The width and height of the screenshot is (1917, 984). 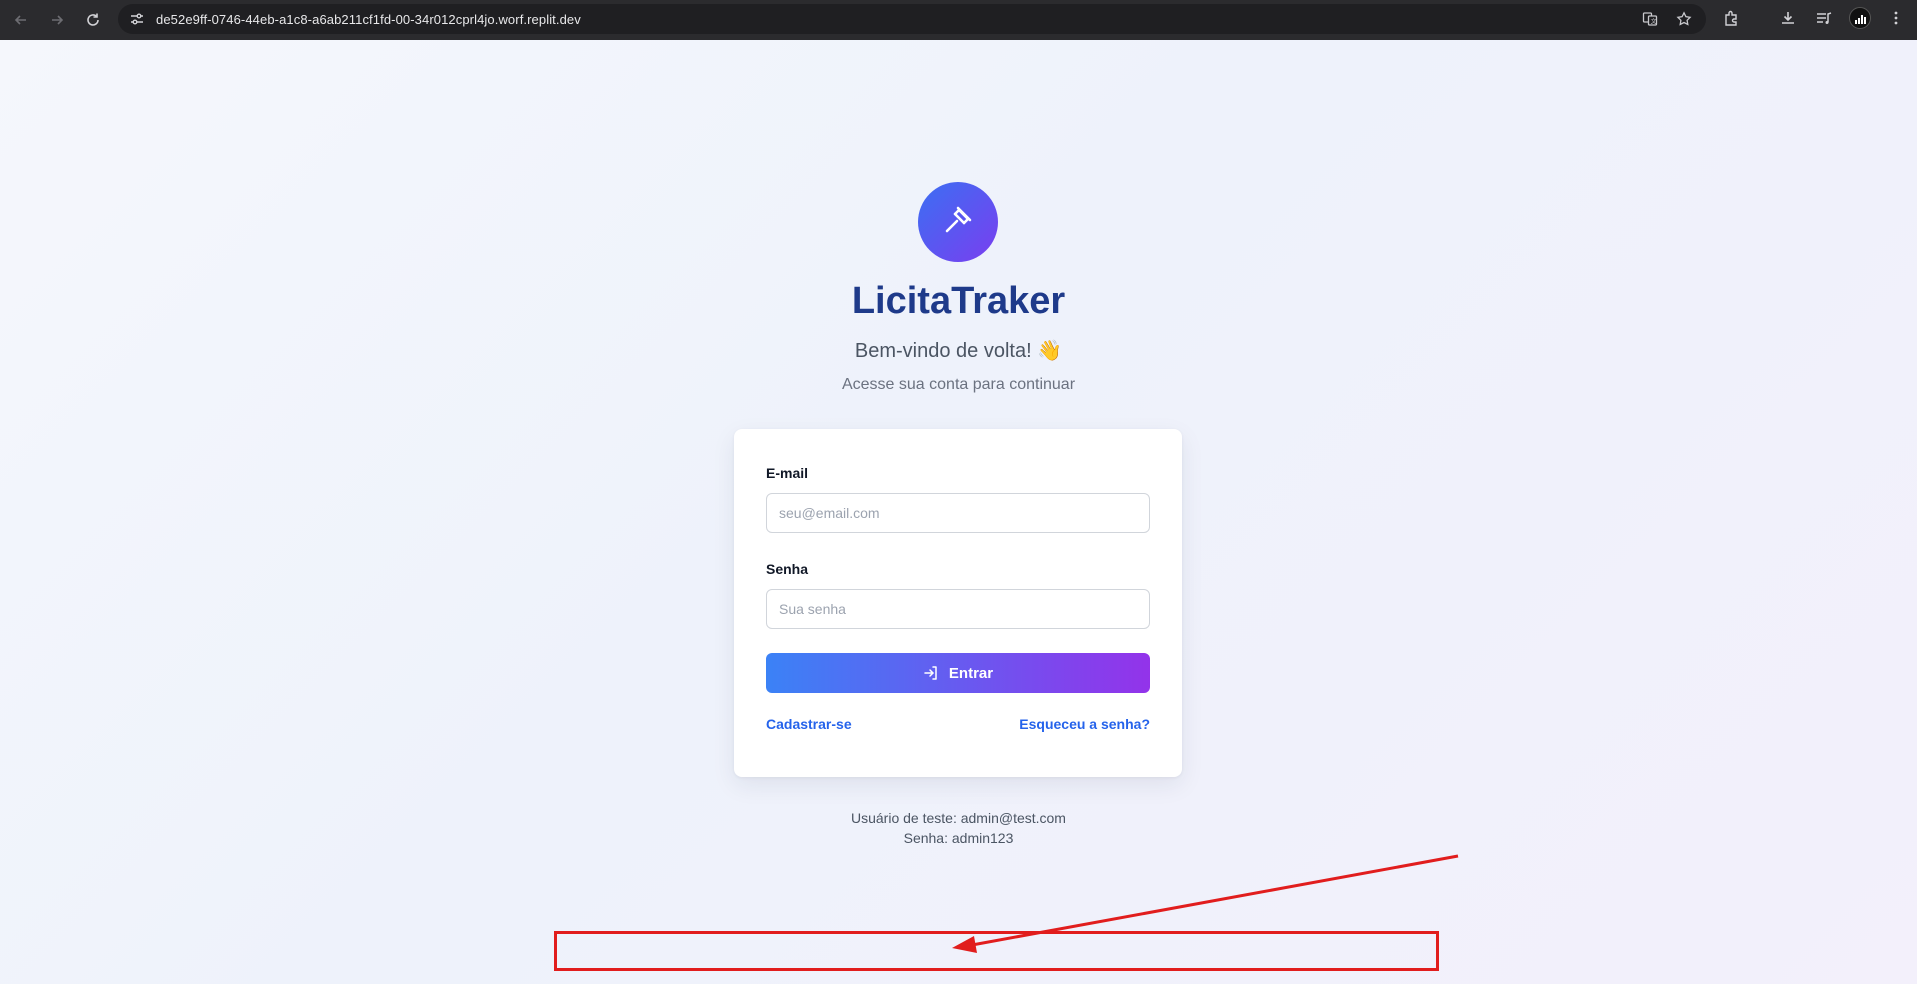 What do you see at coordinates (1650, 19) in the screenshot?
I see `translate-icon: 文` at bounding box center [1650, 19].